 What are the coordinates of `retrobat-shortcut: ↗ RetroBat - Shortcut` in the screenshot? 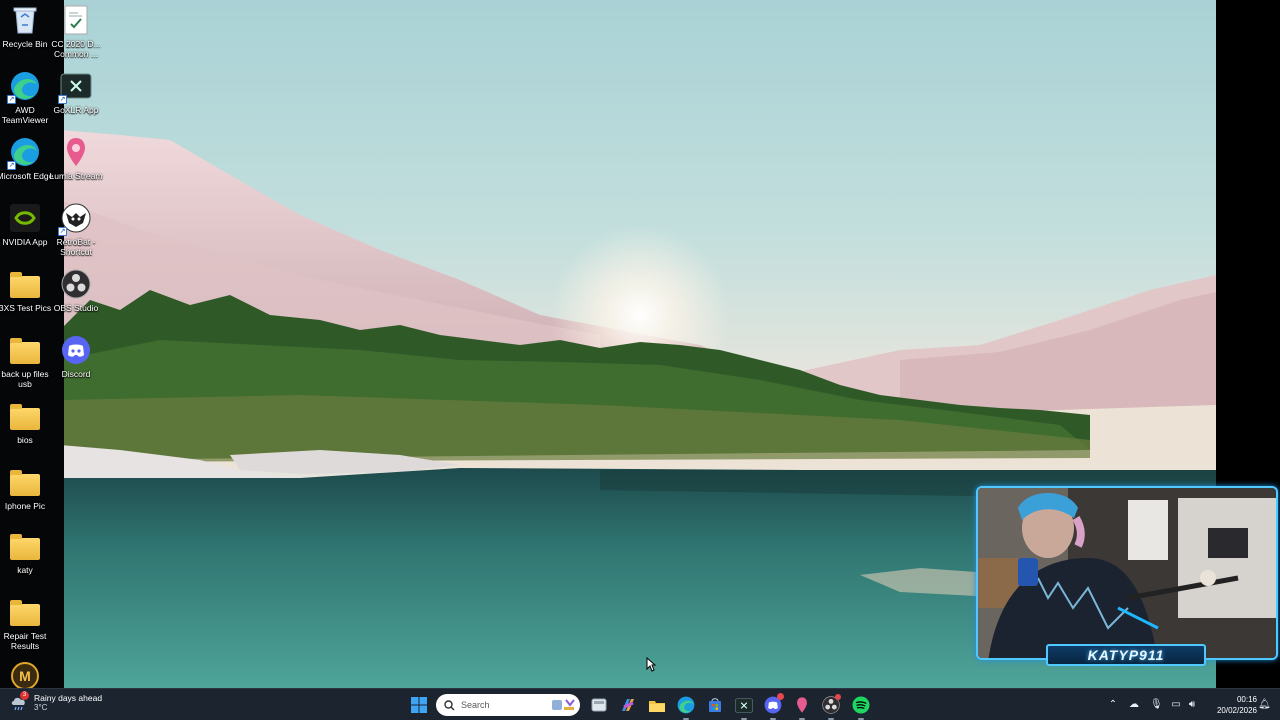 It's located at (76, 229).